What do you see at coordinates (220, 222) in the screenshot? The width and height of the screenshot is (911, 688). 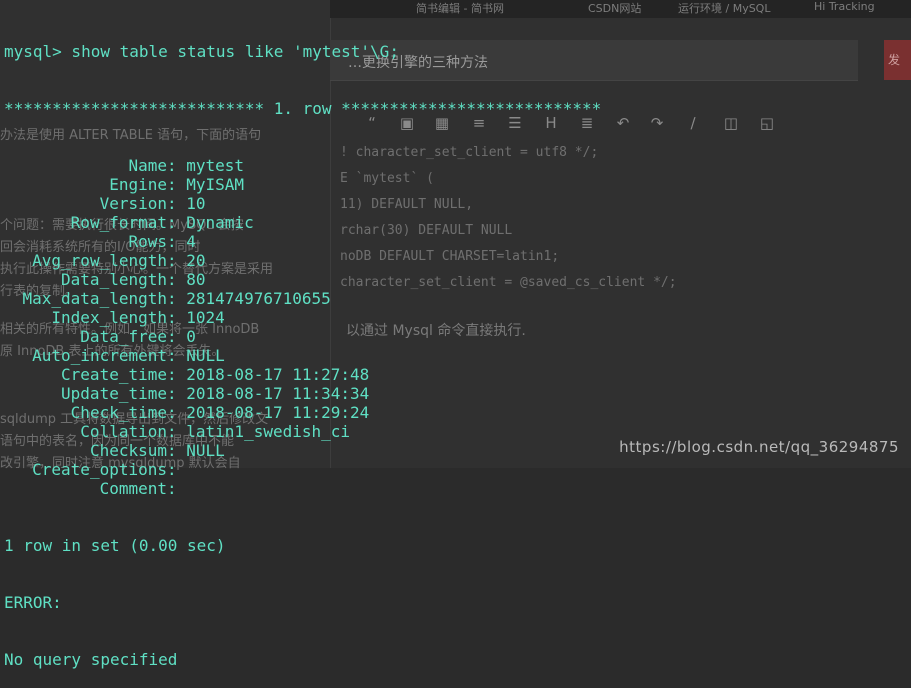 I see `field-value: Dynamic` at bounding box center [220, 222].